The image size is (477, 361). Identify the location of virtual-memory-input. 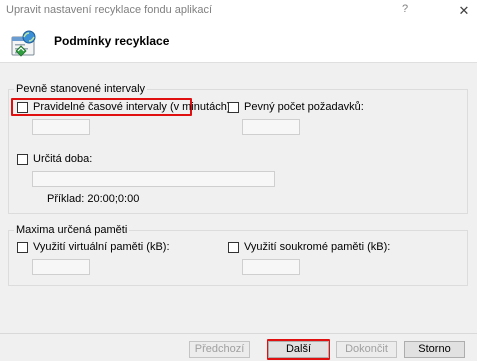
(61, 267).